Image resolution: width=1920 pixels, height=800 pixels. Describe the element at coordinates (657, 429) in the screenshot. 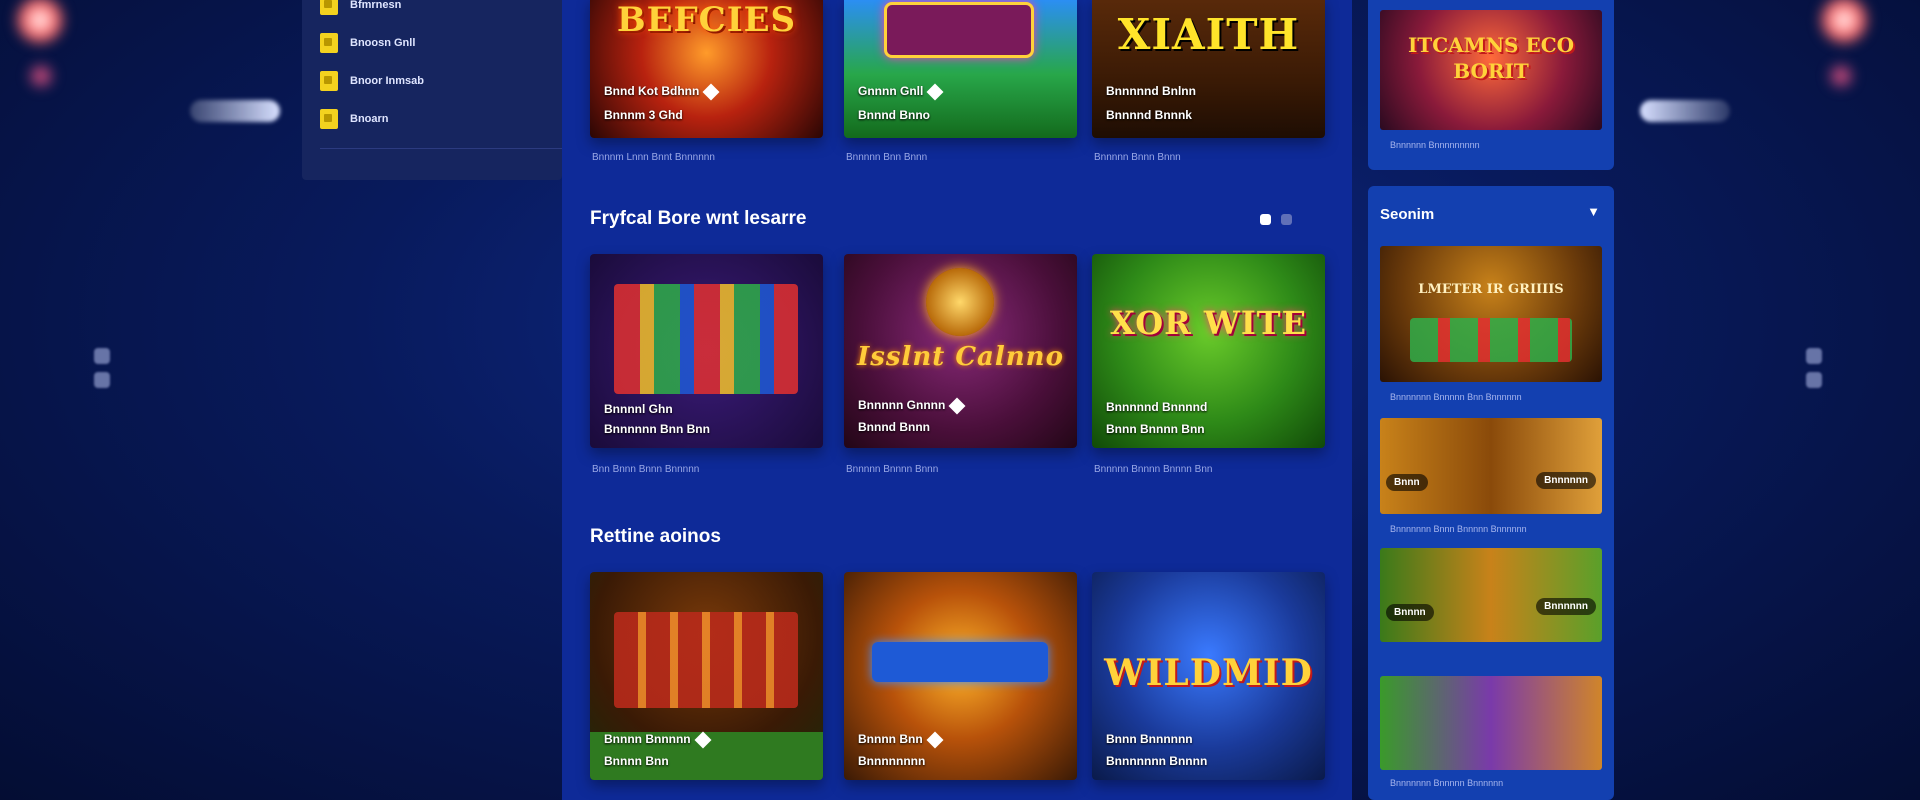

I see `game-subtitle: Bnnnnnn Bnn Bnn` at that location.